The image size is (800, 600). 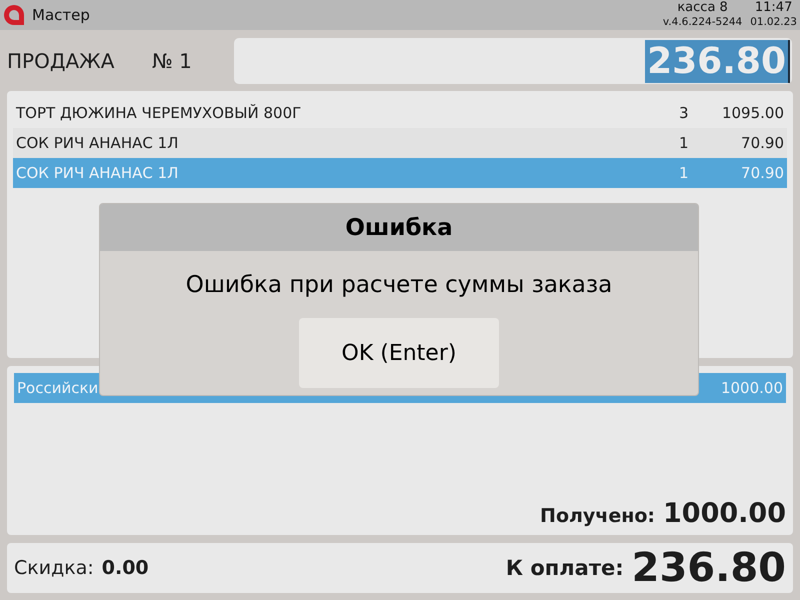 I want to click on payment-amount: 1000.00, so click(x=751, y=388).